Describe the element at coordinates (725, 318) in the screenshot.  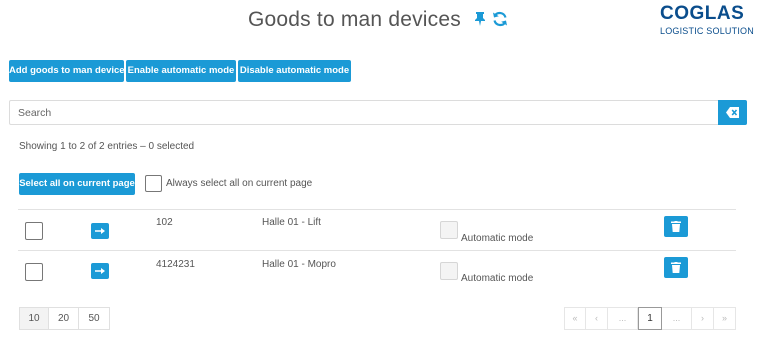
I see `last-page-button: »` at that location.